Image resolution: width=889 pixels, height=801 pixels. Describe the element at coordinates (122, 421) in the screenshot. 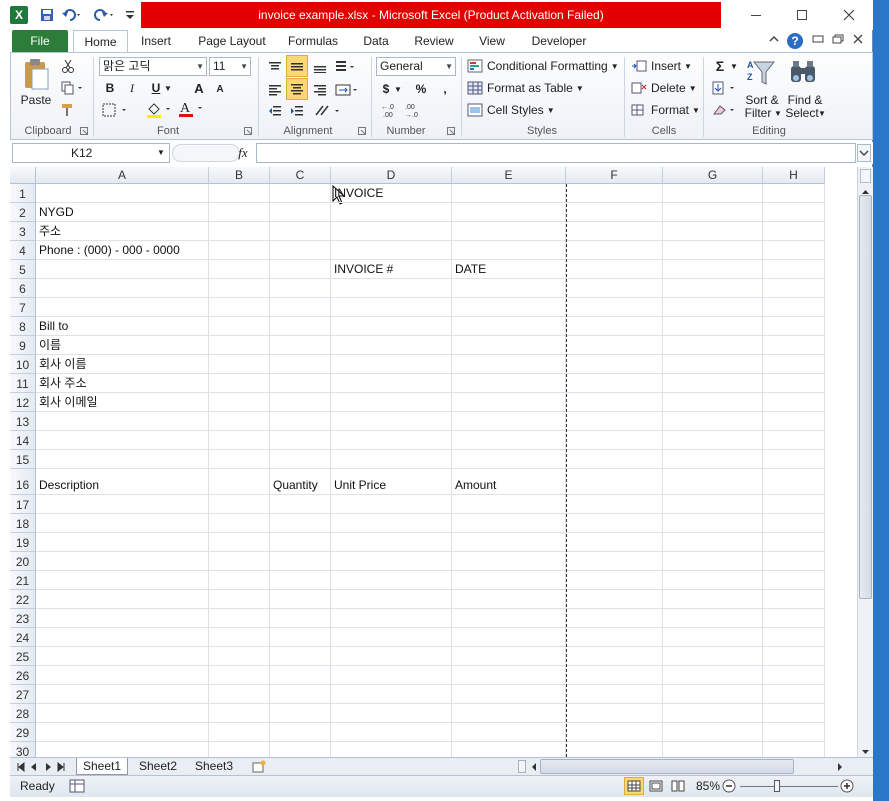

I see `cell-a13` at that location.